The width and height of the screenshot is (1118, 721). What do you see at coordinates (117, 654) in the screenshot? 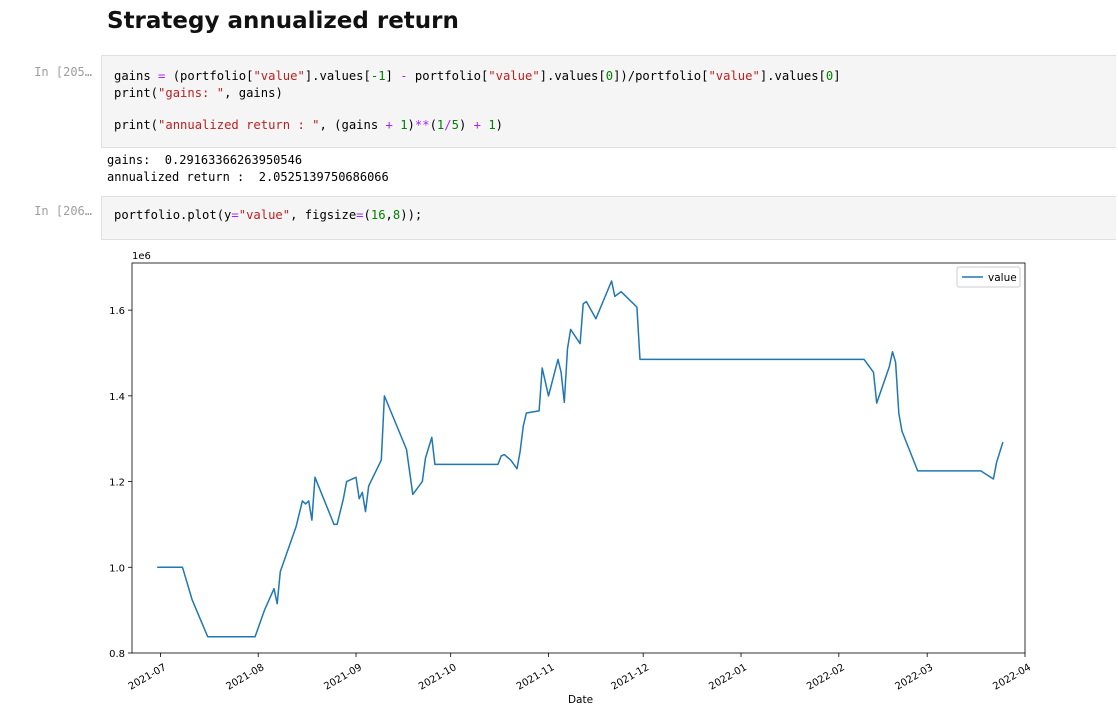
I see `y-tick-label: 0.8` at bounding box center [117, 654].